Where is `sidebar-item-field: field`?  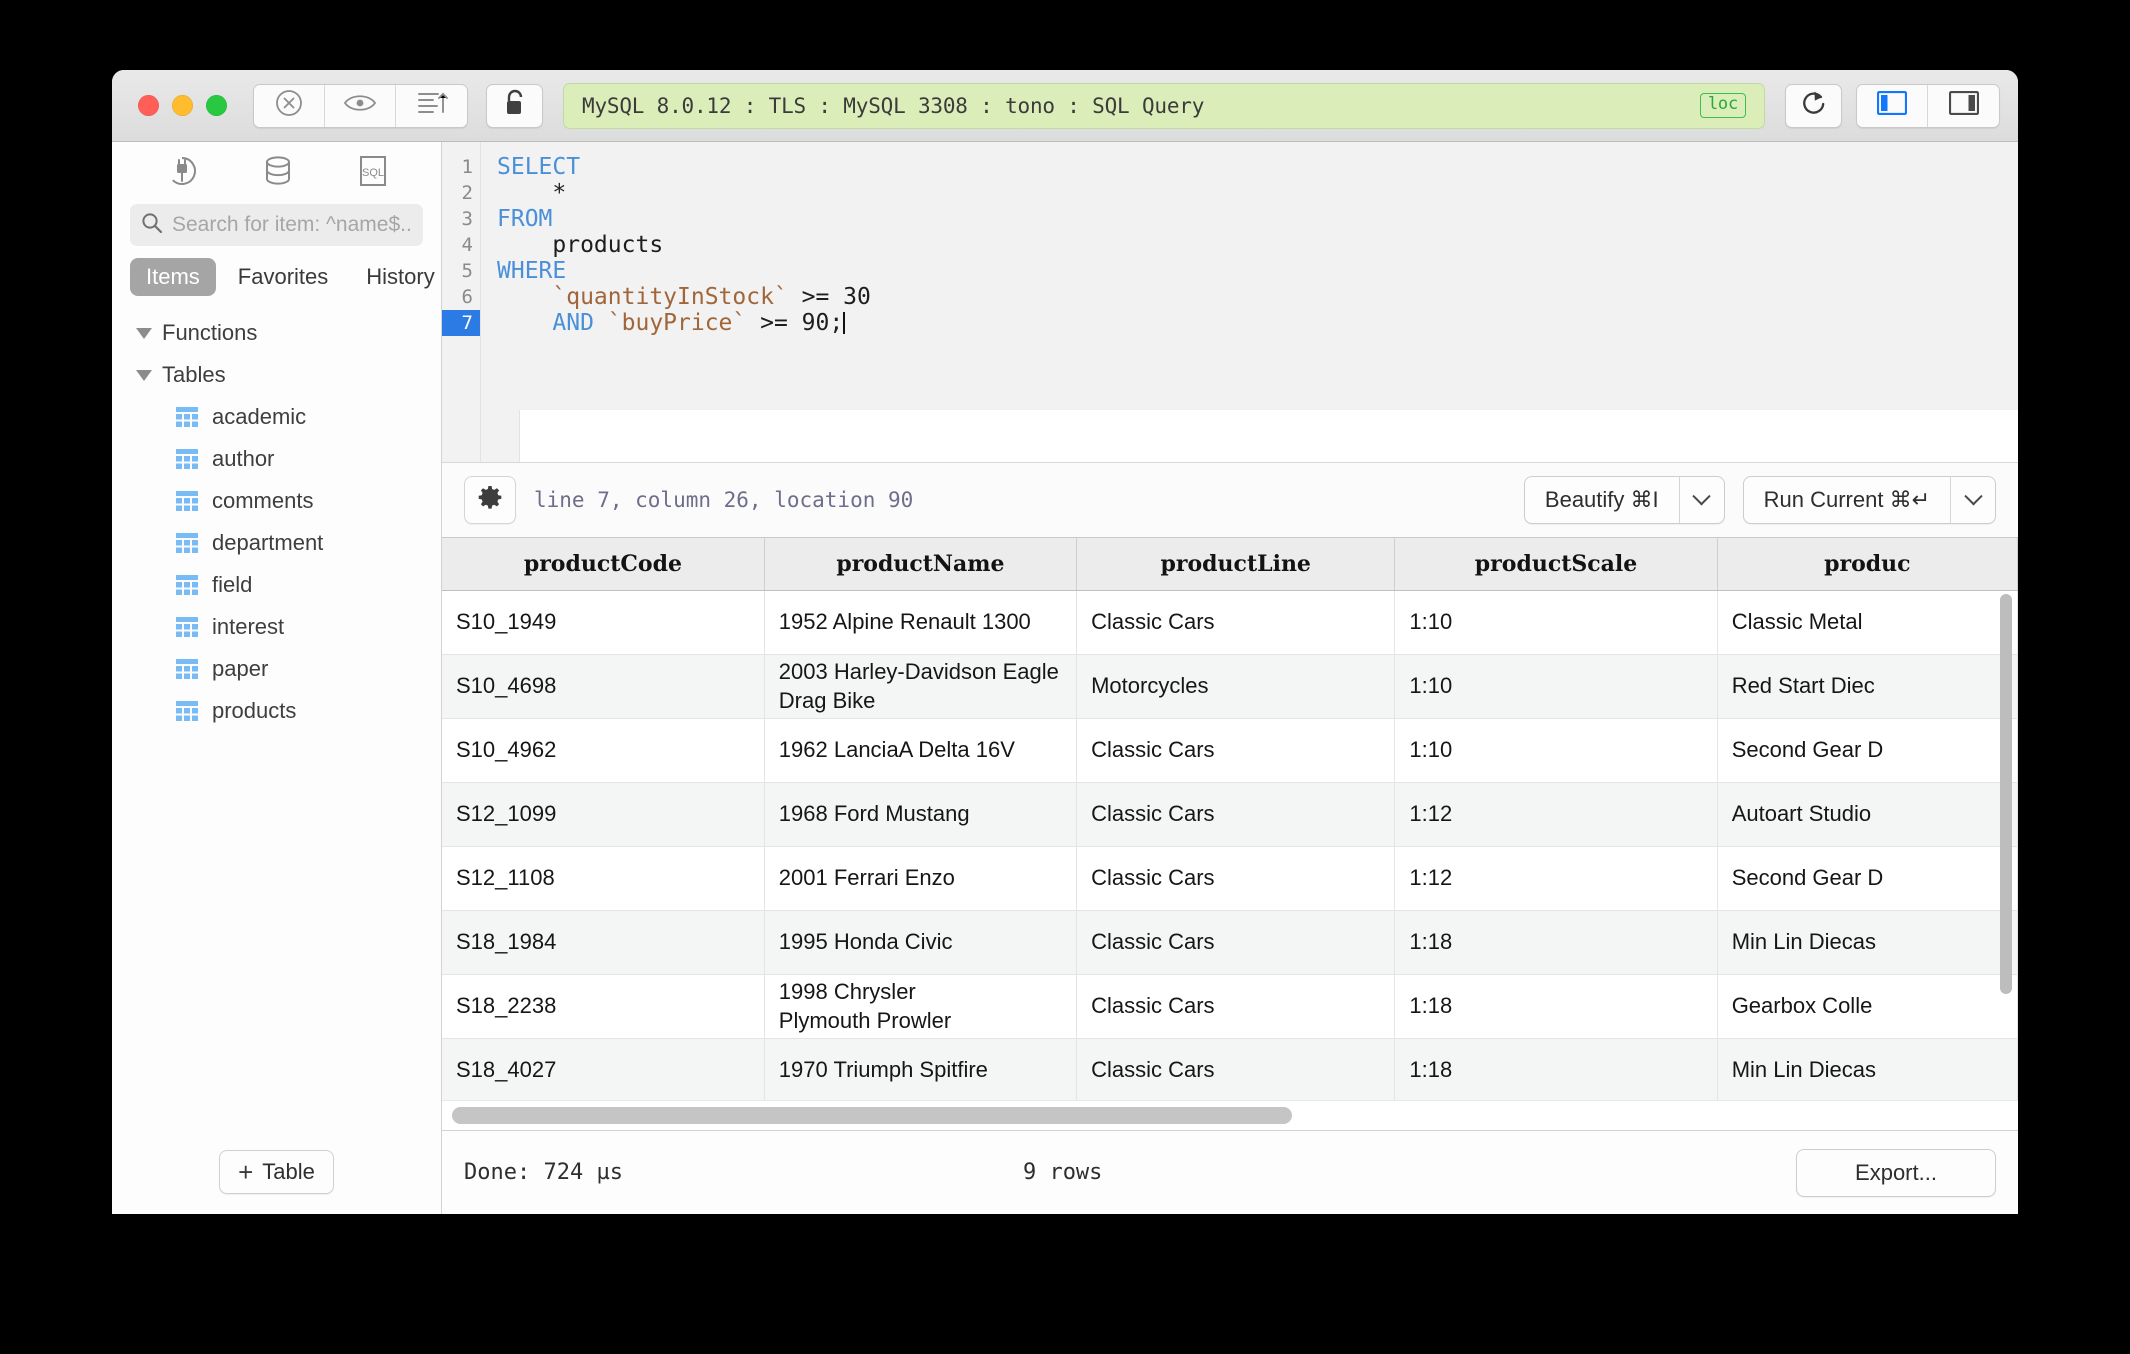
sidebar-item-field: field is located at coordinates (276, 585).